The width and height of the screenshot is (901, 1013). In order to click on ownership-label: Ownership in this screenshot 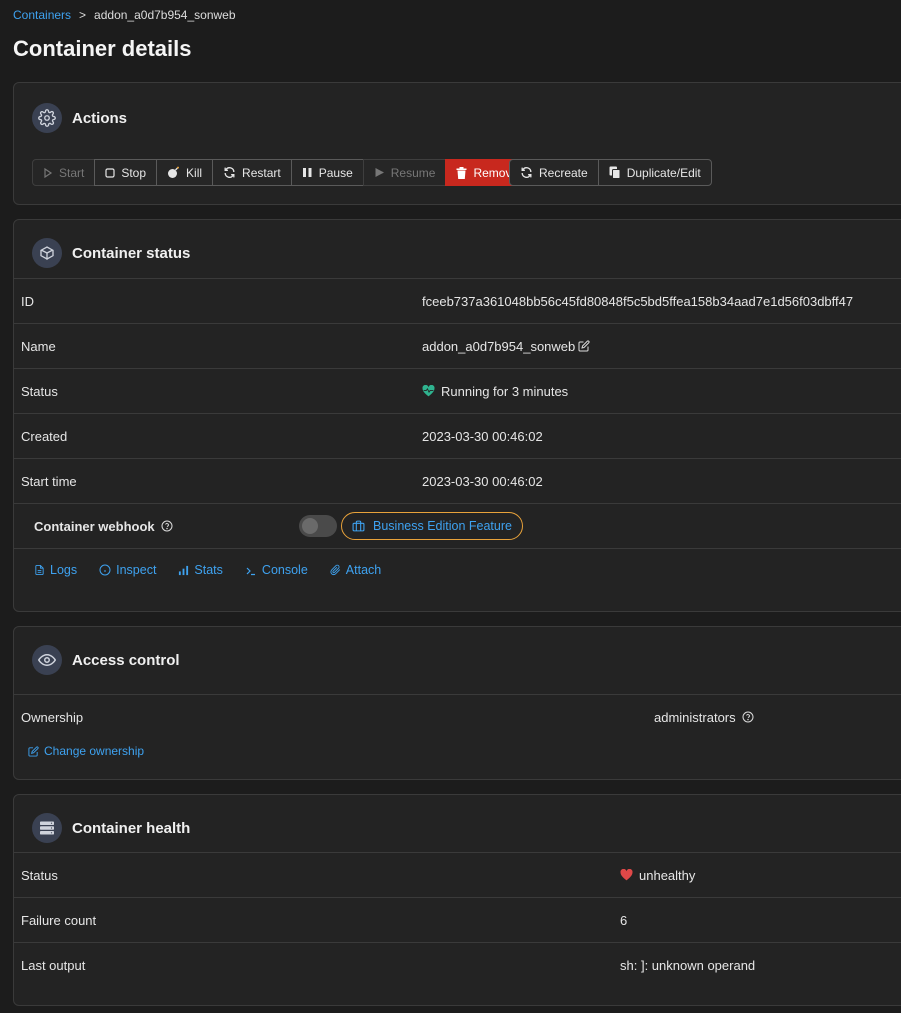, I will do `click(52, 717)`.